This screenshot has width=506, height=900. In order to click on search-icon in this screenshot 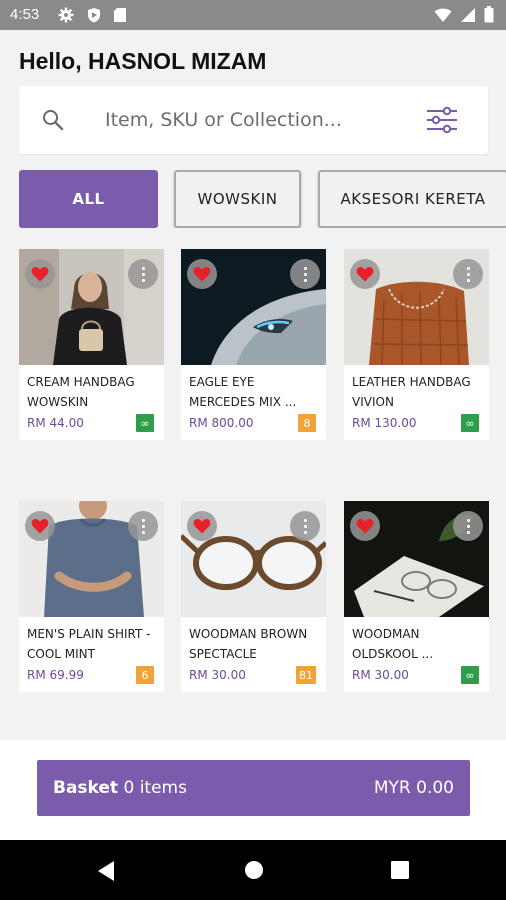, I will do `click(53, 122)`.